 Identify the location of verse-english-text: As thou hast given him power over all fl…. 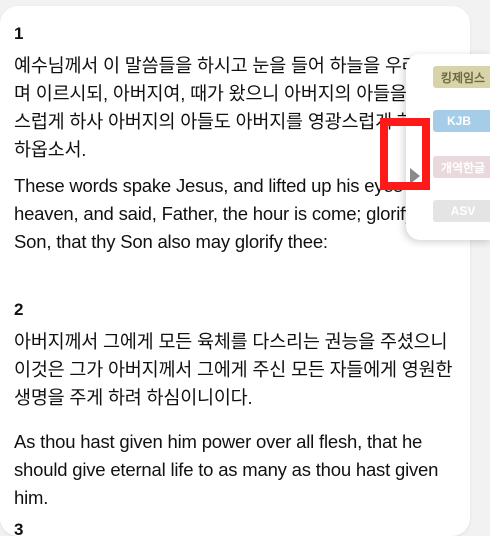
(226, 469).